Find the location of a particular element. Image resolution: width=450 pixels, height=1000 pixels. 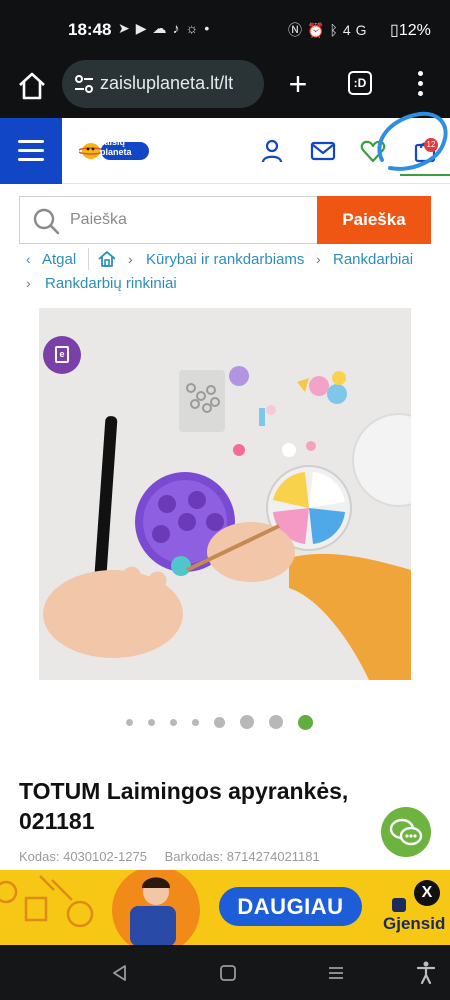

breadcrumb-divider is located at coordinates (88, 259).